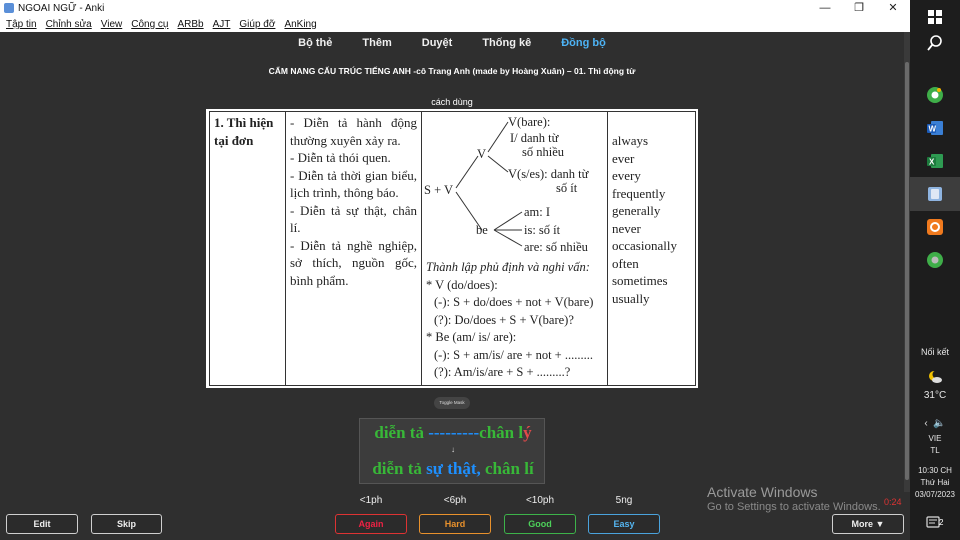 This screenshot has width=960, height=540. What do you see at coordinates (935, 17) in the screenshot?
I see `windows-icon` at bounding box center [935, 17].